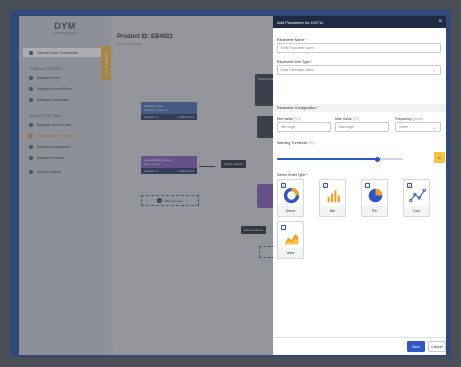 The image size is (461, 367). I want to click on param-name-label: Parameter Name *, so click(292, 40).